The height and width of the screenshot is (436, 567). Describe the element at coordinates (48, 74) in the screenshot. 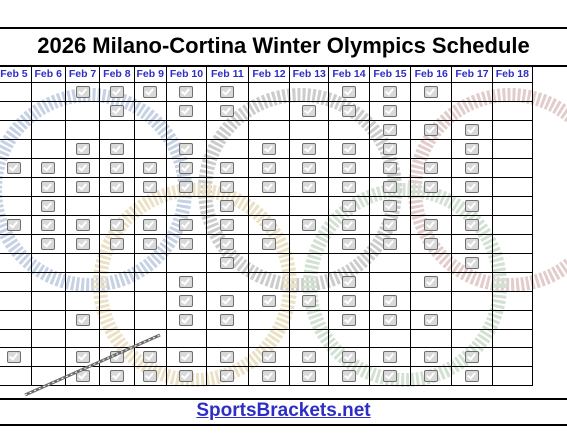

I see `date-header: Feb 6` at that location.